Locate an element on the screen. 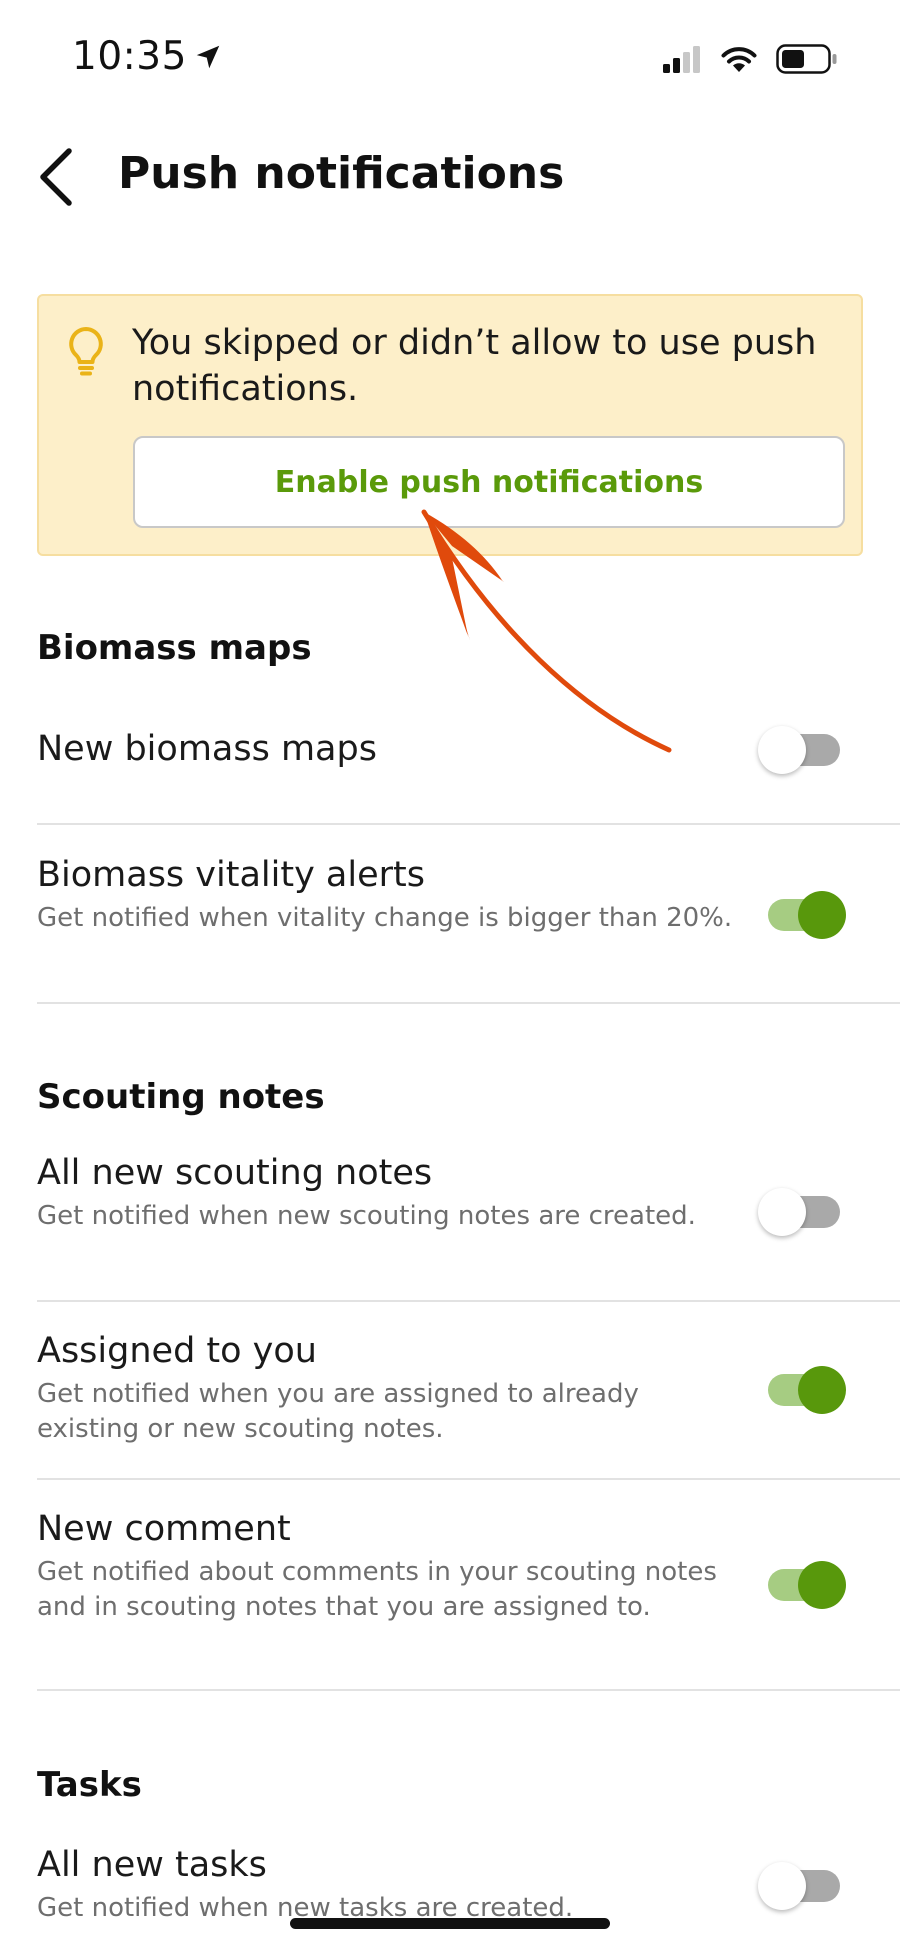 Image resolution: width=900 pixels, height=1949 pixels. status-bar: 10:35 is located at coordinates (450, 55).